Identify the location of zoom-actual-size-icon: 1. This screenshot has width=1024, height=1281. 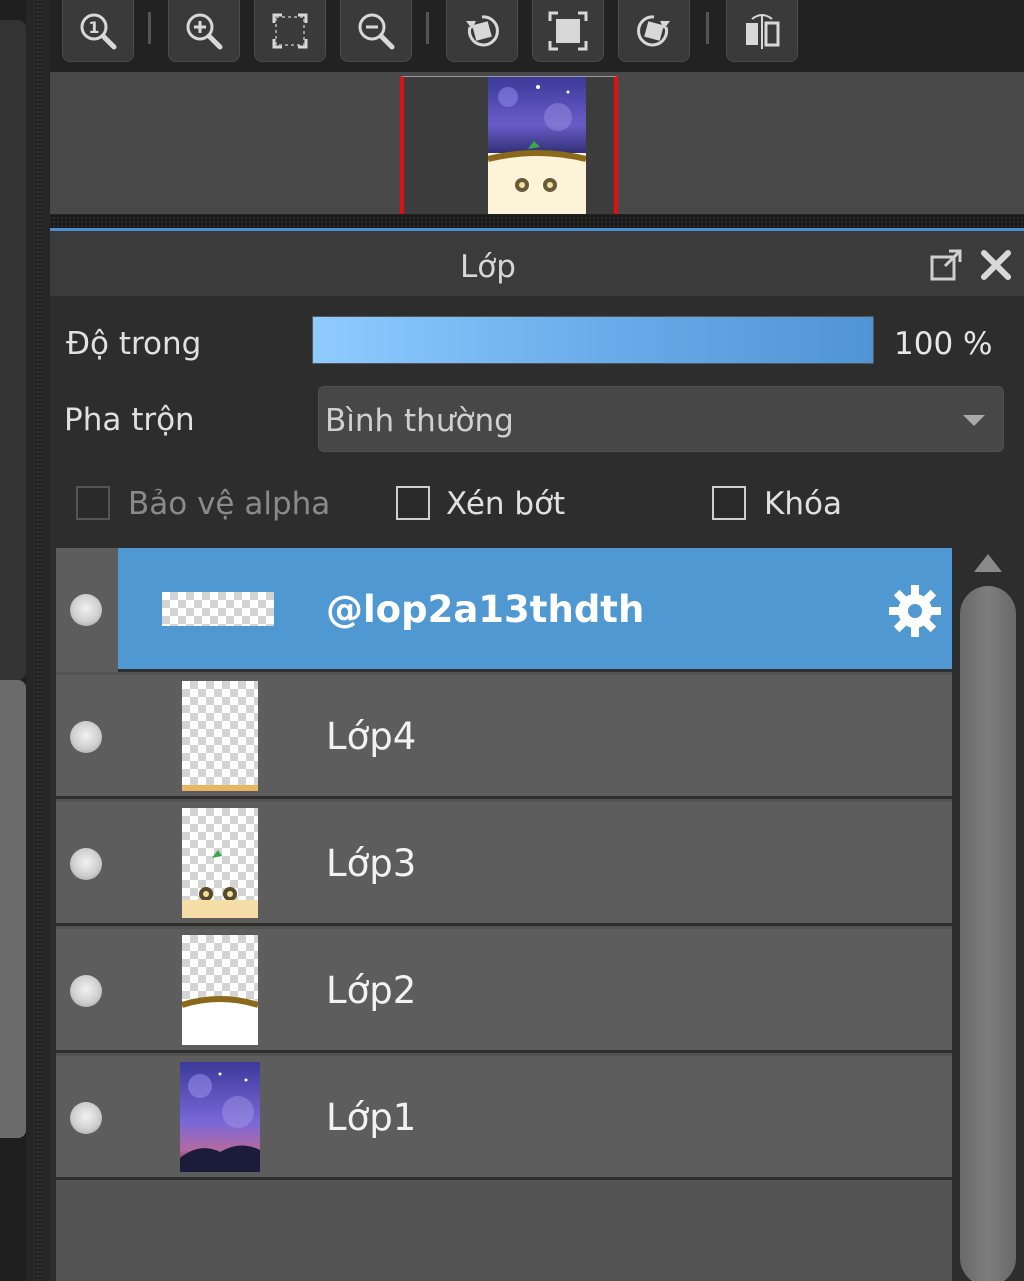
(98, 31).